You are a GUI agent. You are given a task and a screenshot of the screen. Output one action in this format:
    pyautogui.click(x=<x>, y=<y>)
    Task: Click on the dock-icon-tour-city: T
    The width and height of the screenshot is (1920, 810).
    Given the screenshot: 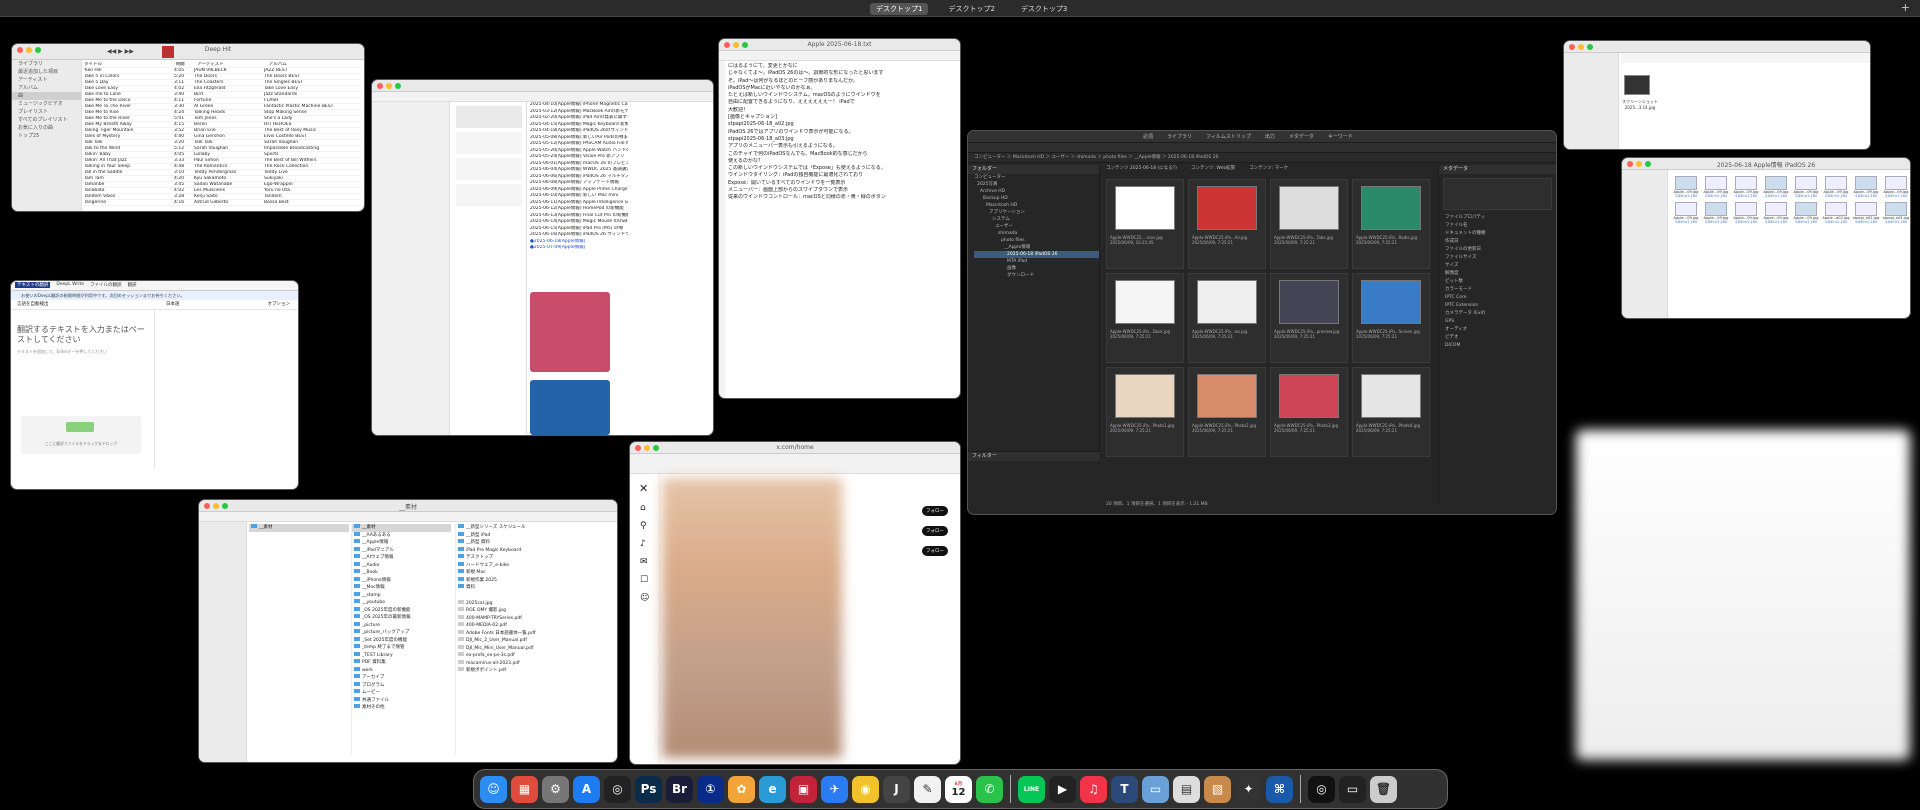 What is the action you would take?
    pyautogui.click(x=1124, y=789)
    